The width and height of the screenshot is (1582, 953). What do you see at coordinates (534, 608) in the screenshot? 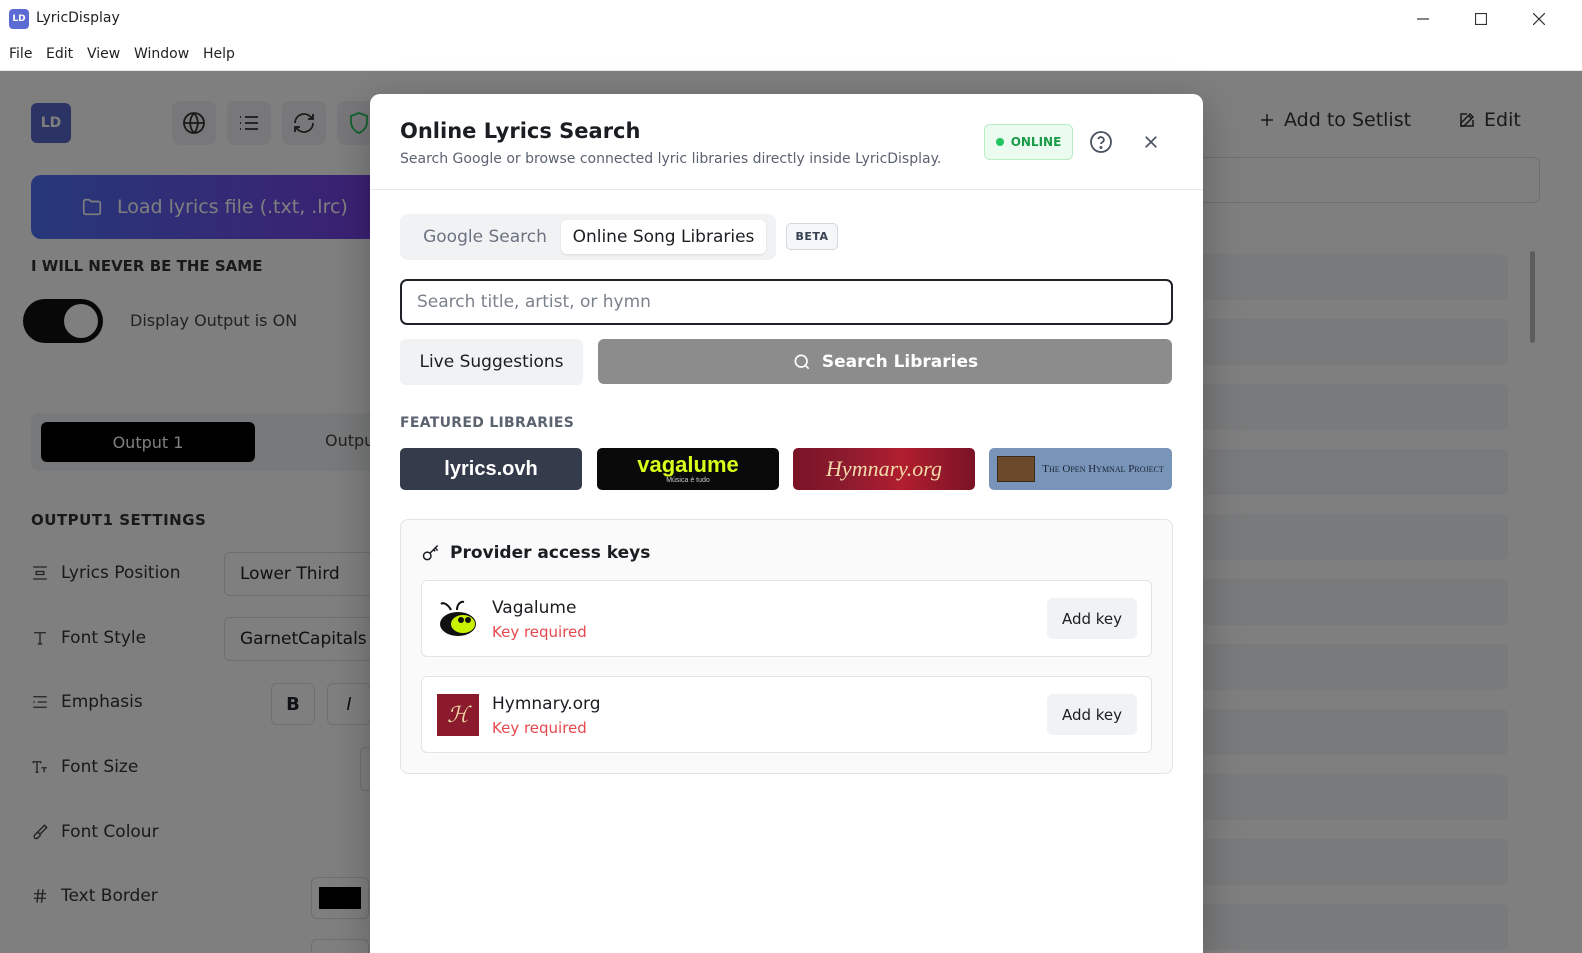
I see `provider-name: Vagalume` at bounding box center [534, 608].